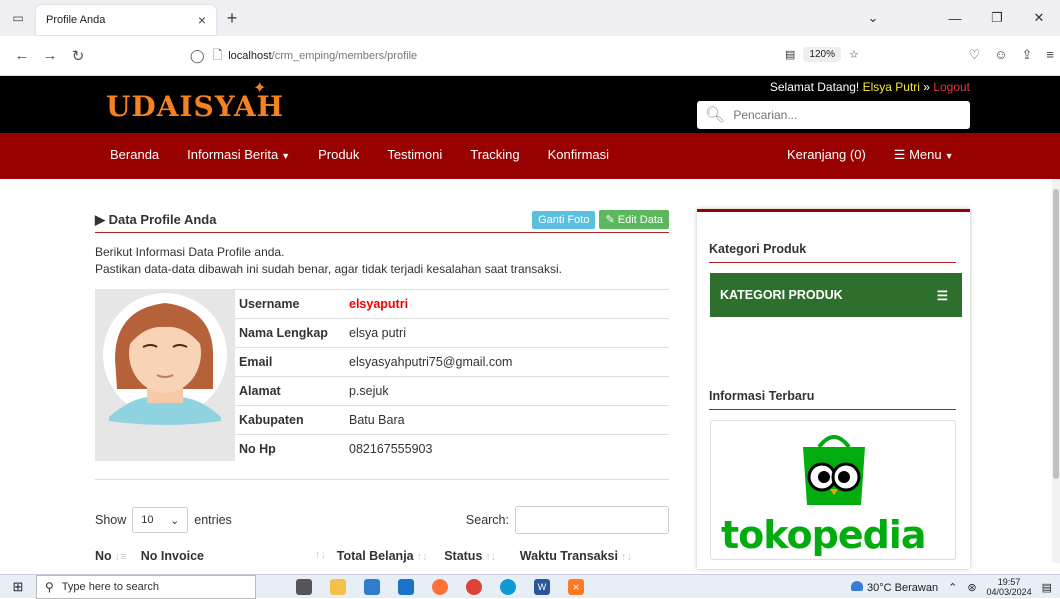  Describe the element at coordinates (592, 520) in the screenshot. I see `table-search-input` at that location.